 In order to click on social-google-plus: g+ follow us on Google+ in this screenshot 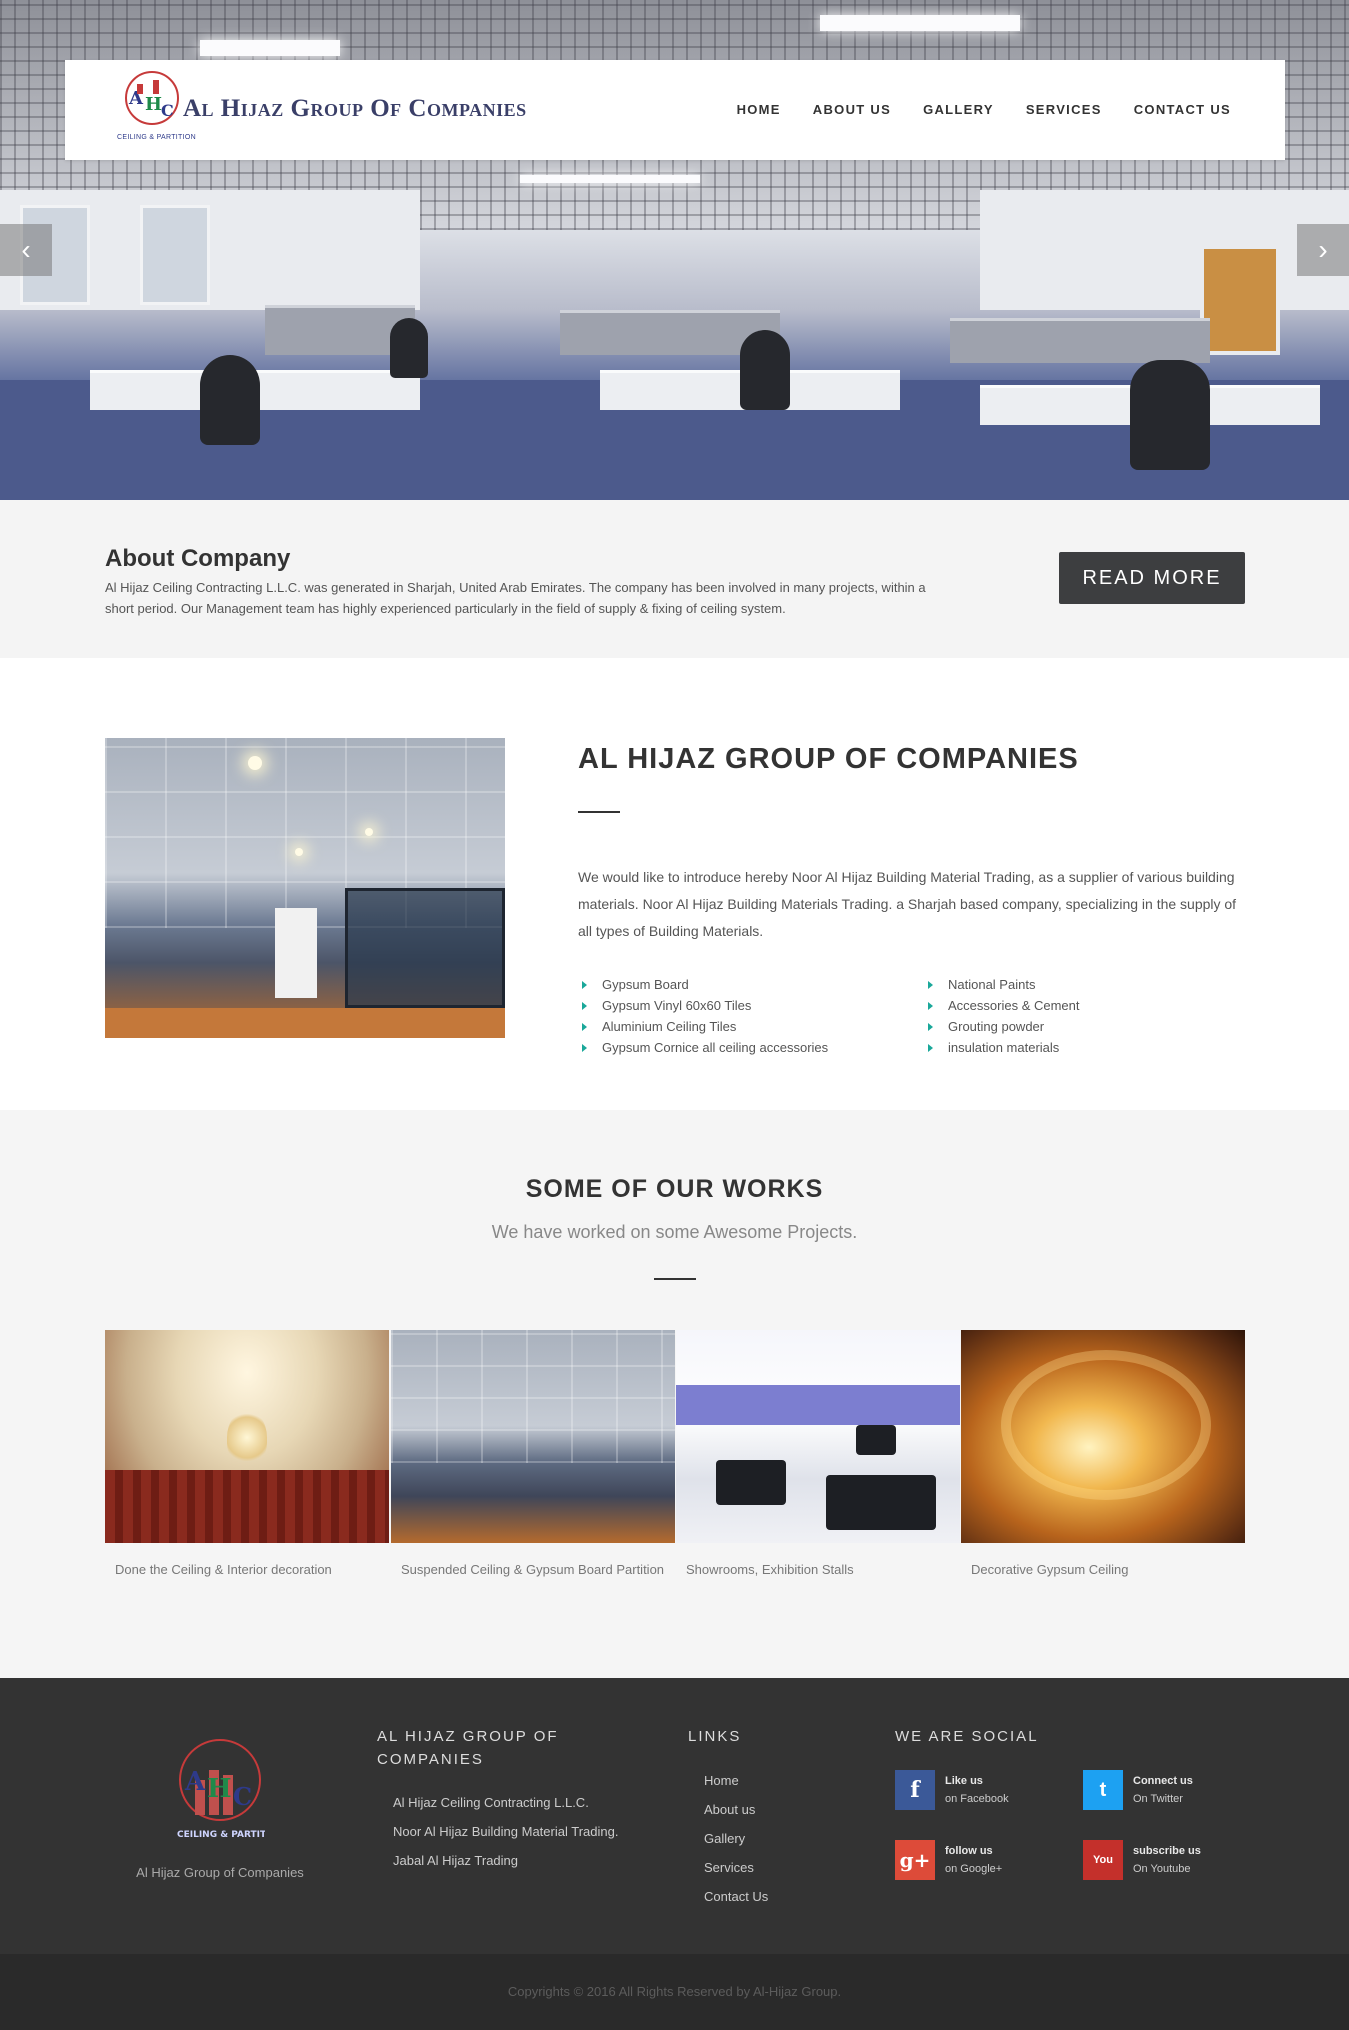, I will do `click(948, 1860)`.